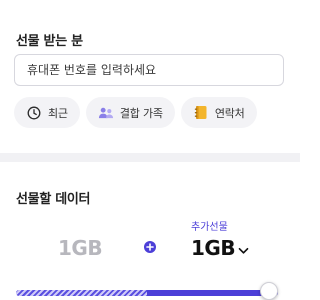  I want to click on family-icon, so click(106, 113).